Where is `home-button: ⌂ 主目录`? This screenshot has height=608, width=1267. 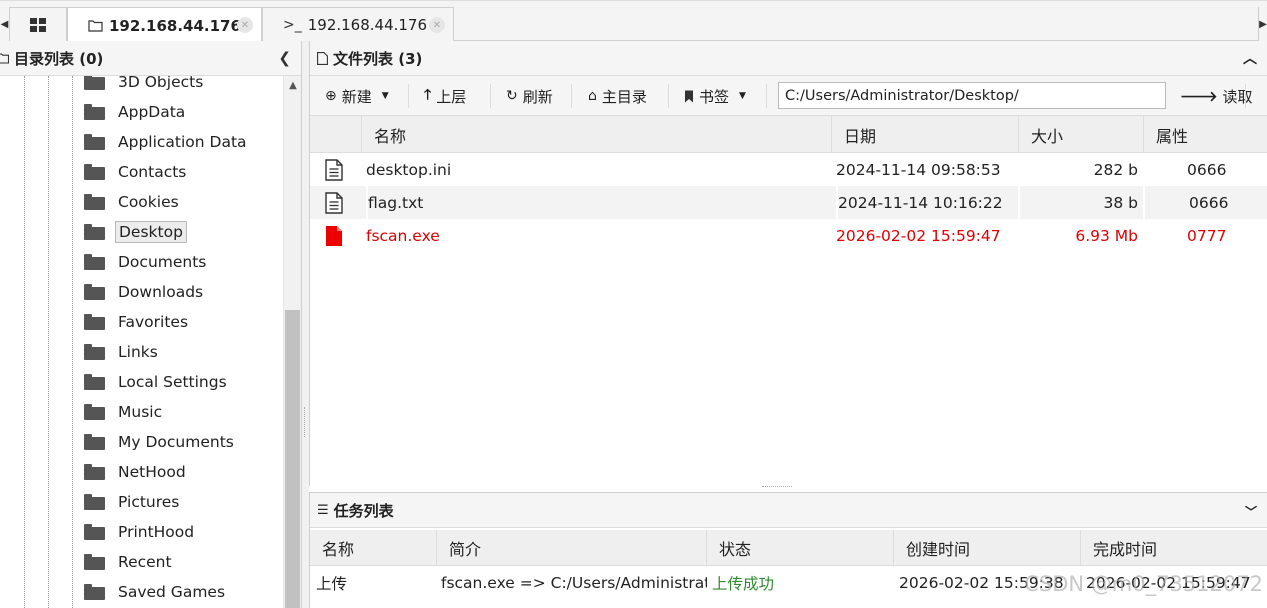
home-button: ⌂ 主目录 is located at coordinates (617, 96).